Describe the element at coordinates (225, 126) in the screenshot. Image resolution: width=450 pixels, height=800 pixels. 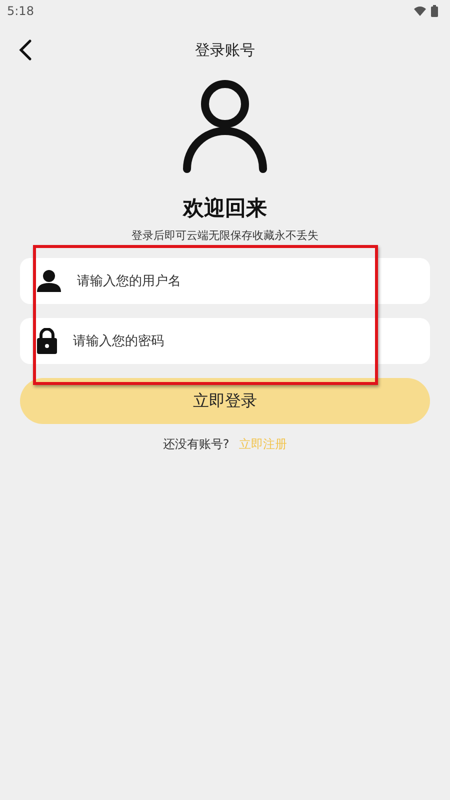
I see `user-icon` at that location.